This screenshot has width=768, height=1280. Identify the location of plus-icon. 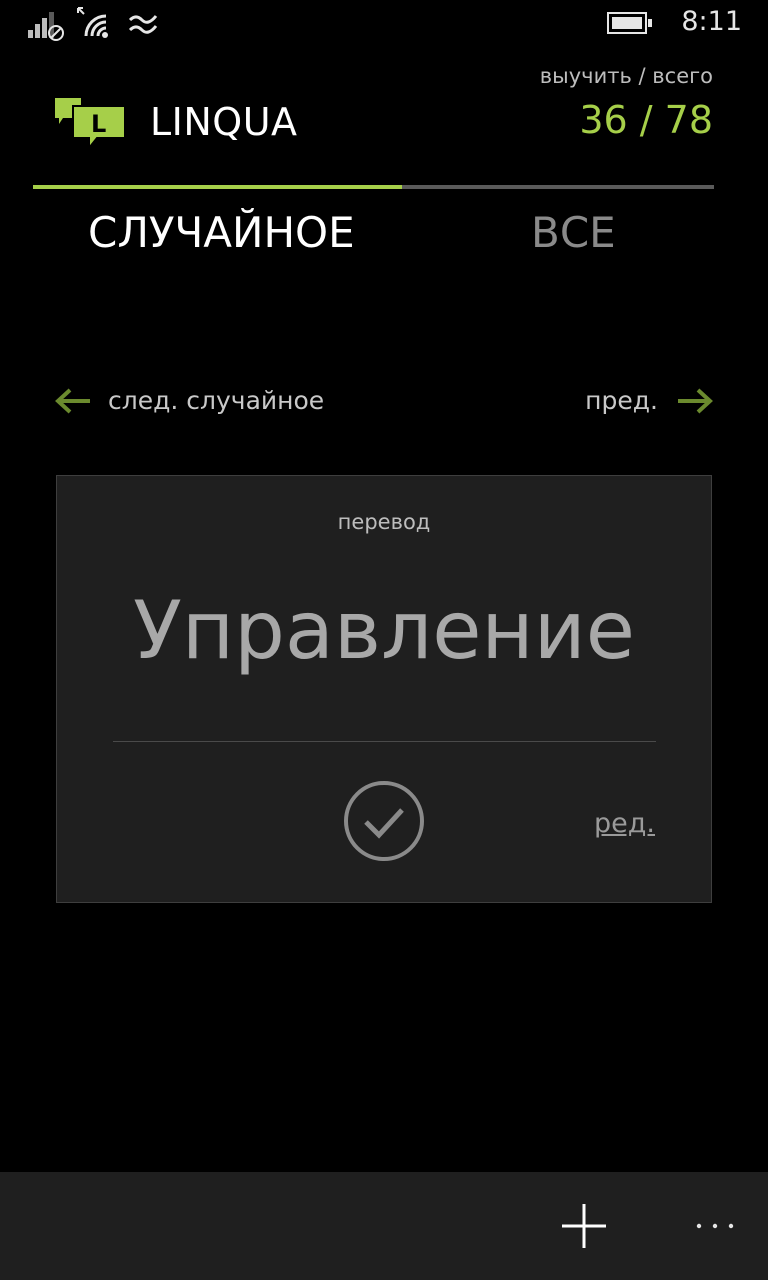
(584, 1226).